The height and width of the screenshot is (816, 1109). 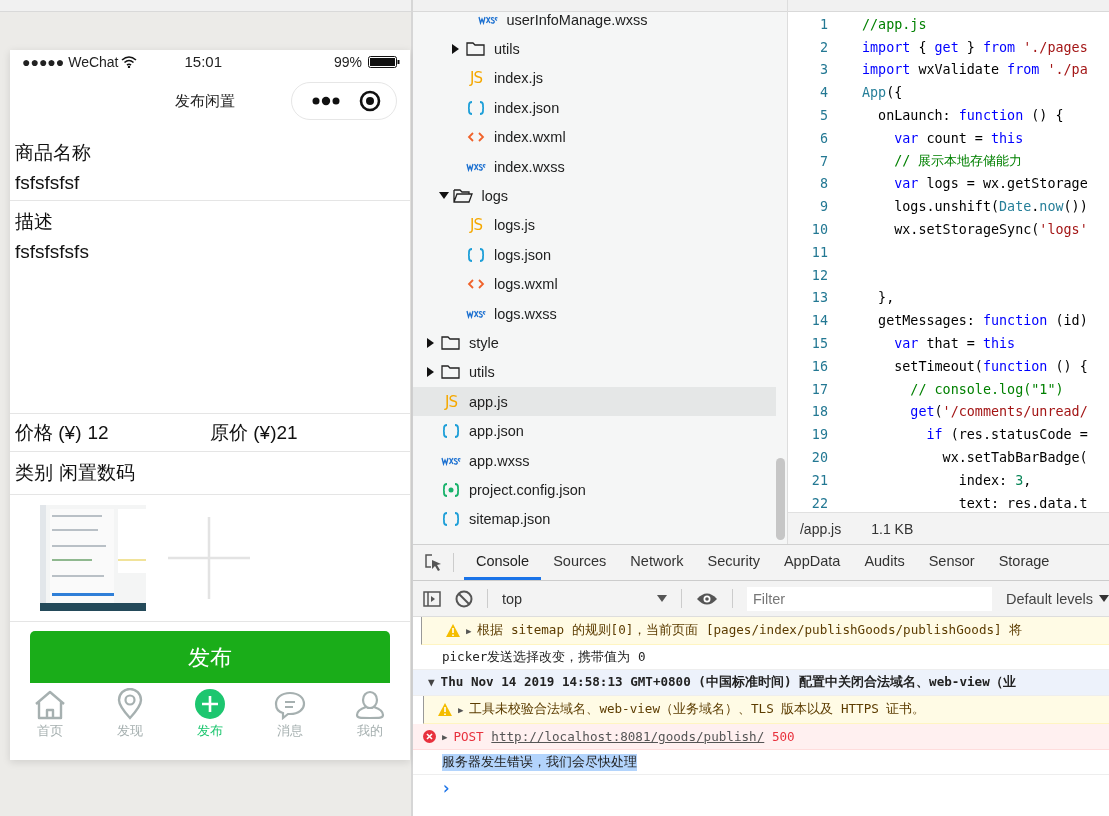 I want to click on line-number: 3, so click(x=823, y=70).